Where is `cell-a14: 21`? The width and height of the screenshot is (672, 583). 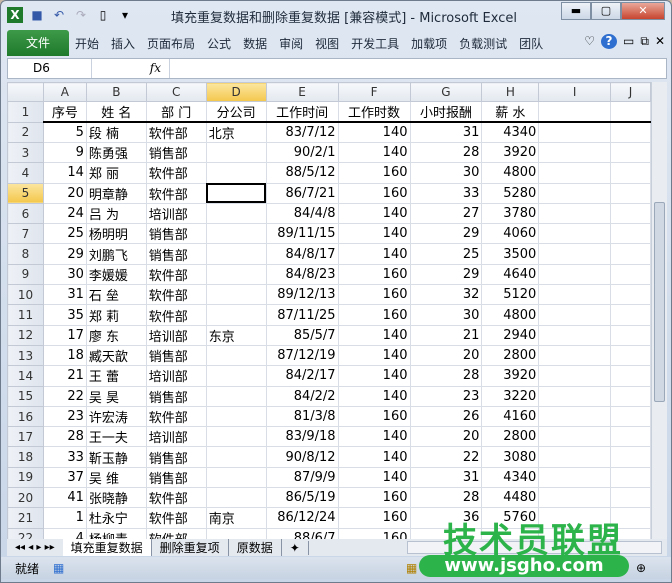
cell-a14: 21 is located at coordinates (64, 376).